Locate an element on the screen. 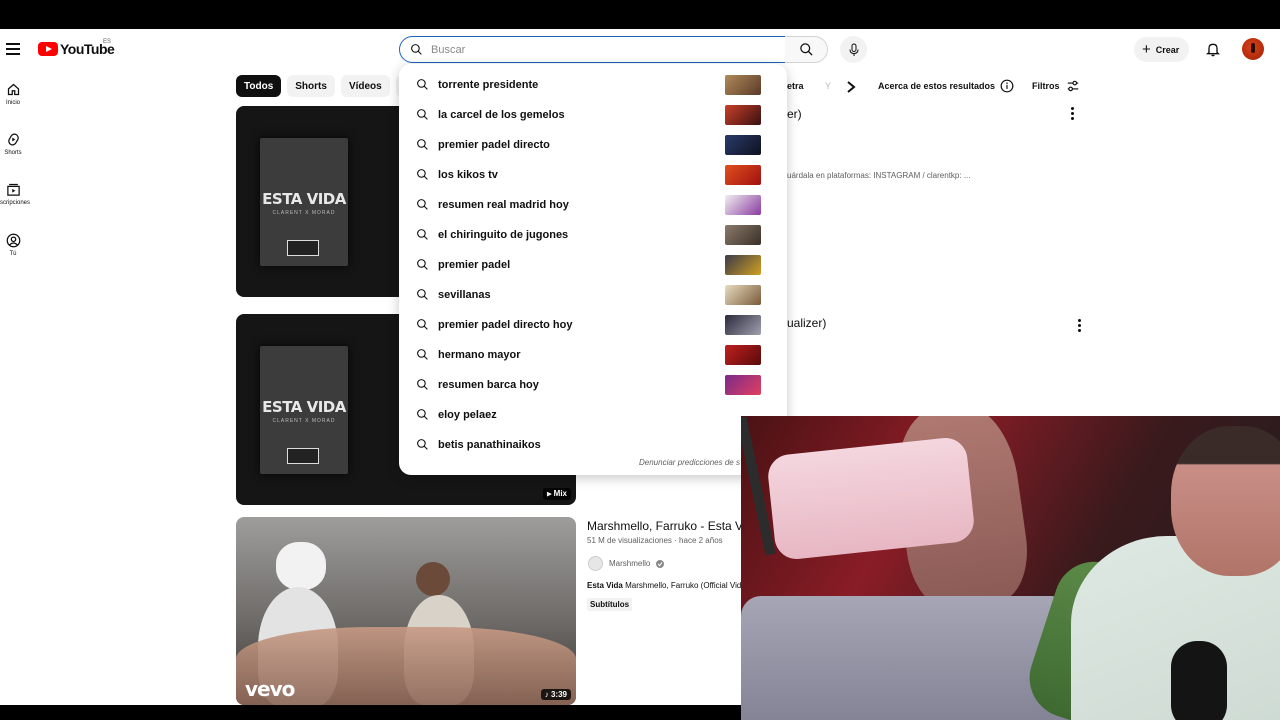 The width and height of the screenshot is (1280, 720). filters-label: Filtros is located at coordinates (1046, 86).